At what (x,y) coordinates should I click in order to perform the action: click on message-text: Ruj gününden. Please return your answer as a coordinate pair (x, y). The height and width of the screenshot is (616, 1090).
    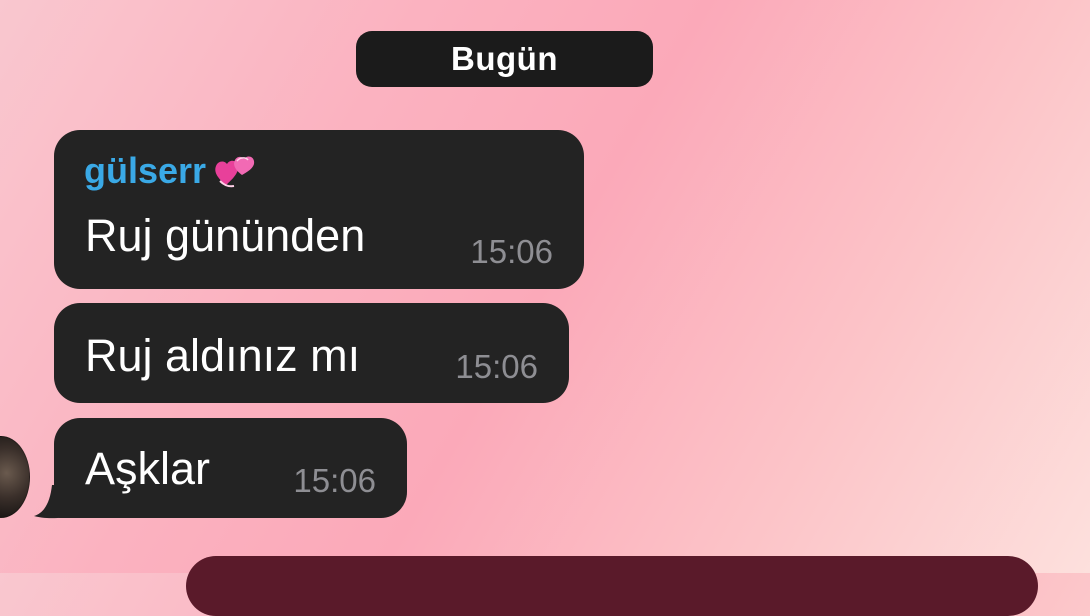
    Looking at the image, I should click on (225, 235).